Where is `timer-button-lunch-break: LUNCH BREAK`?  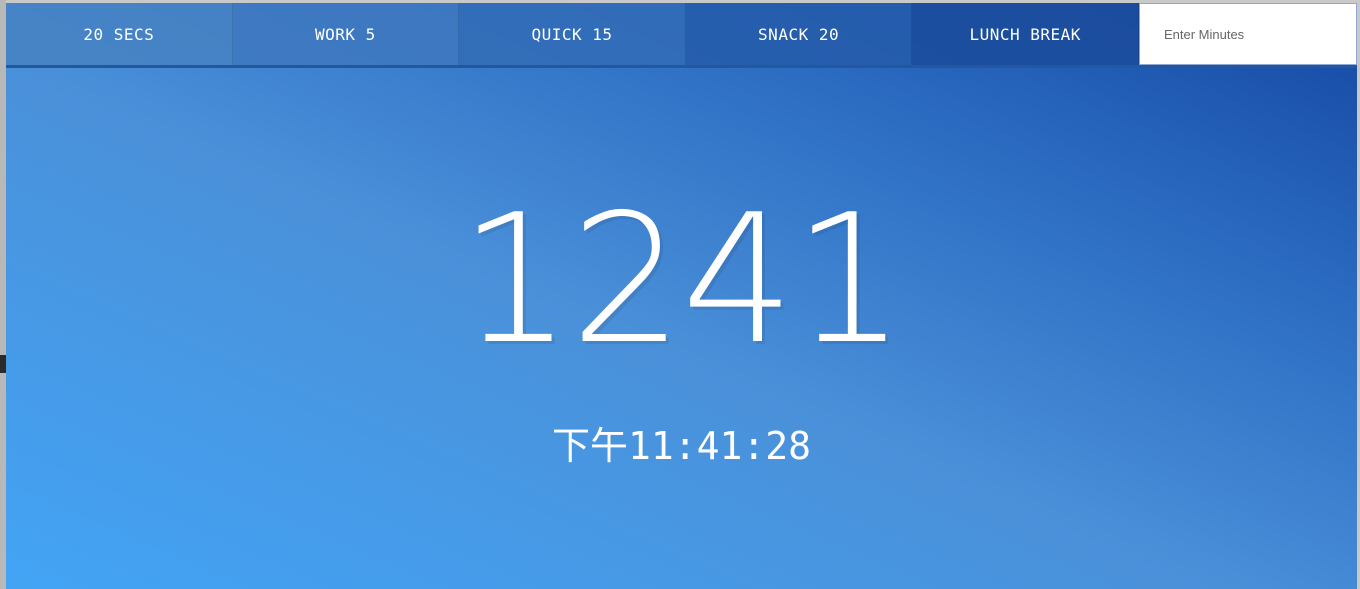
timer-button-lunch-break: LUNCH BREAK is located at coordinates (1025, 34).